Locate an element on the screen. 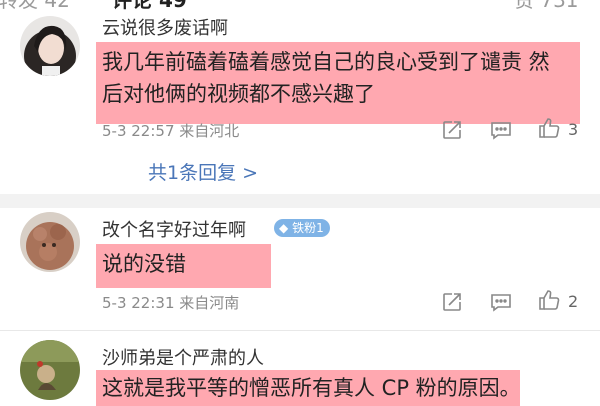 This screenshot has width=600, height=406. comment-text: 我几年前磕着磕着感觉自己的良心受到了谴责 然 后对他俩的视频都不感兴趣了 is located at coordinates (345, 78).